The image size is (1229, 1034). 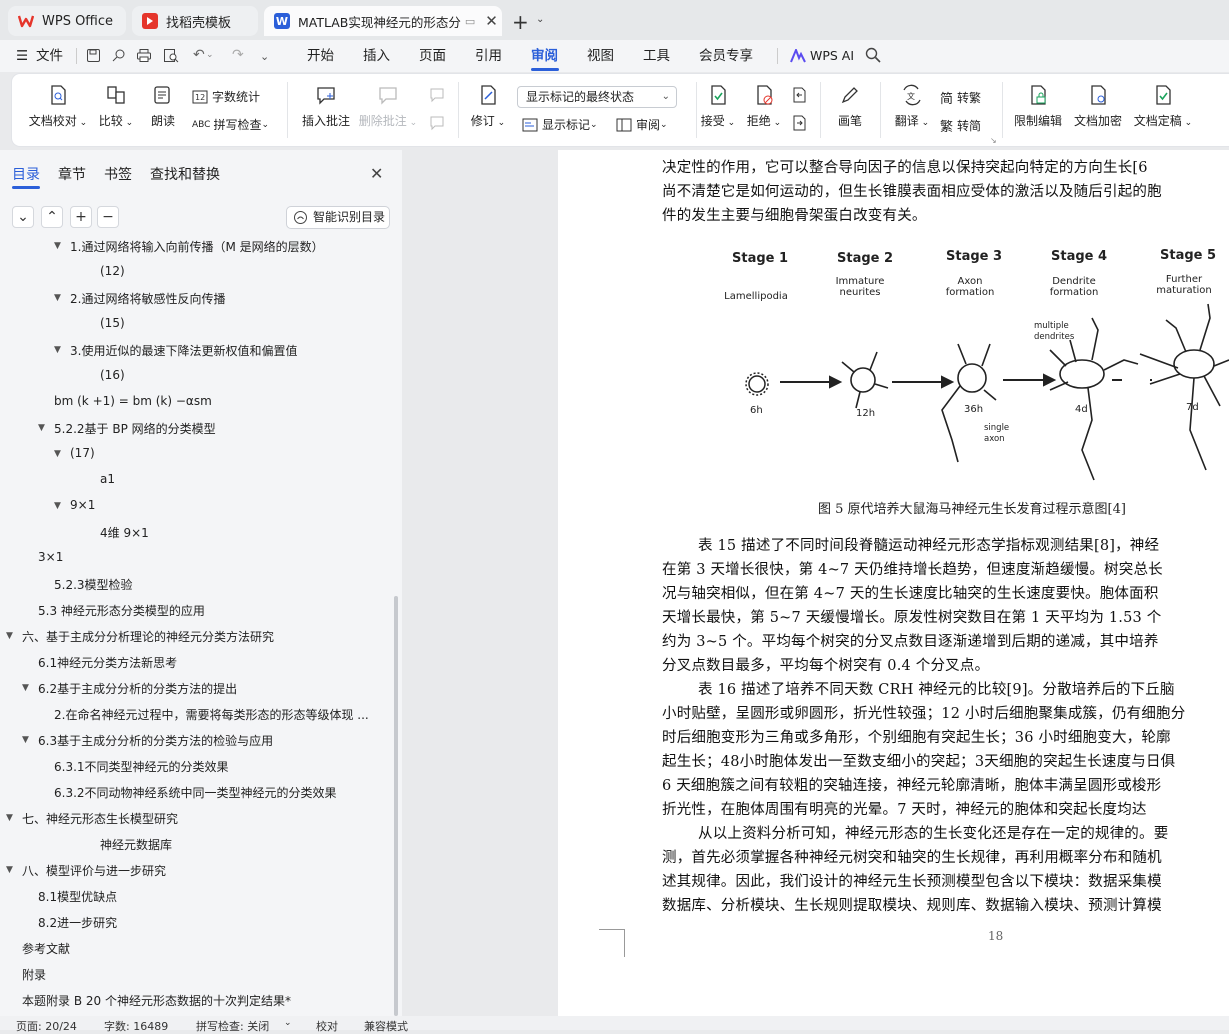 I want to click on print-preview-icon, so click(x=171, y=57).